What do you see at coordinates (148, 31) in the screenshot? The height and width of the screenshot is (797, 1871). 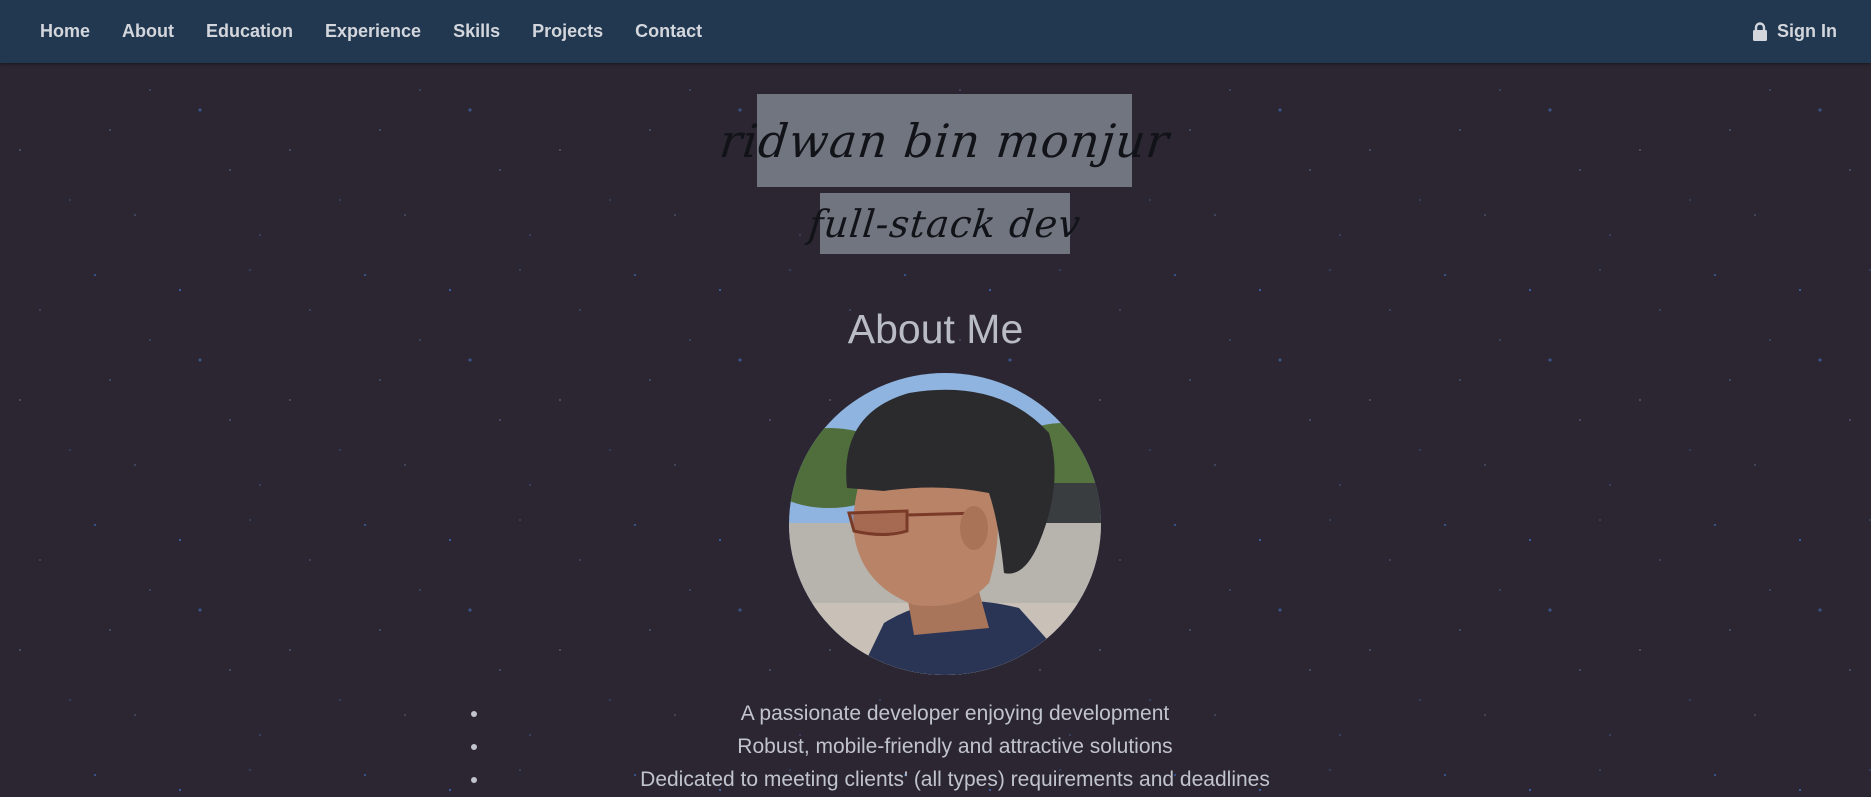 I see `nav-item-about: About` at bounding box center [148, 31].